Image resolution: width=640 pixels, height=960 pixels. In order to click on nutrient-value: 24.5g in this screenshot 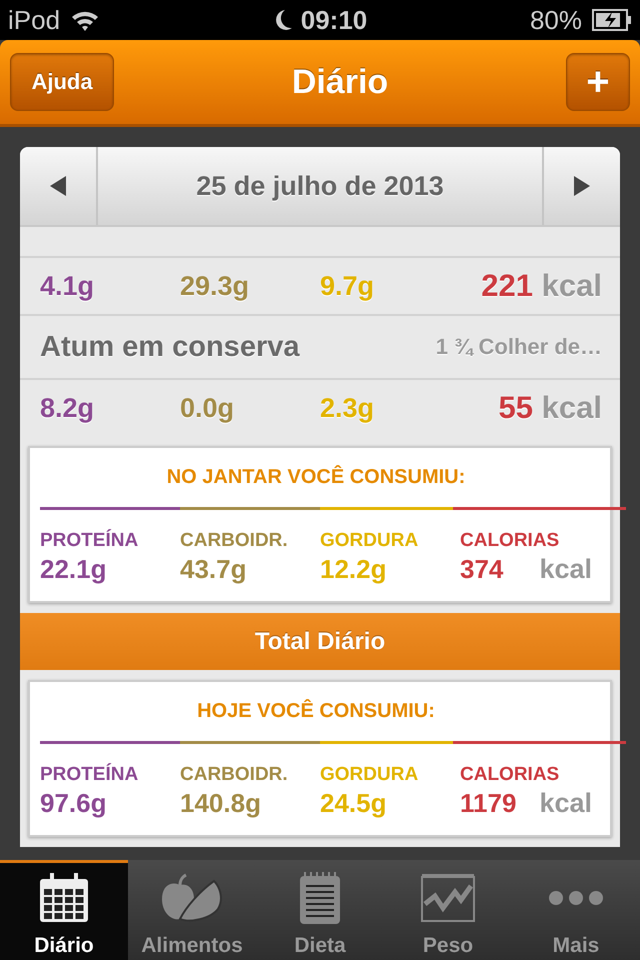, I will do `click(354, 803)`.